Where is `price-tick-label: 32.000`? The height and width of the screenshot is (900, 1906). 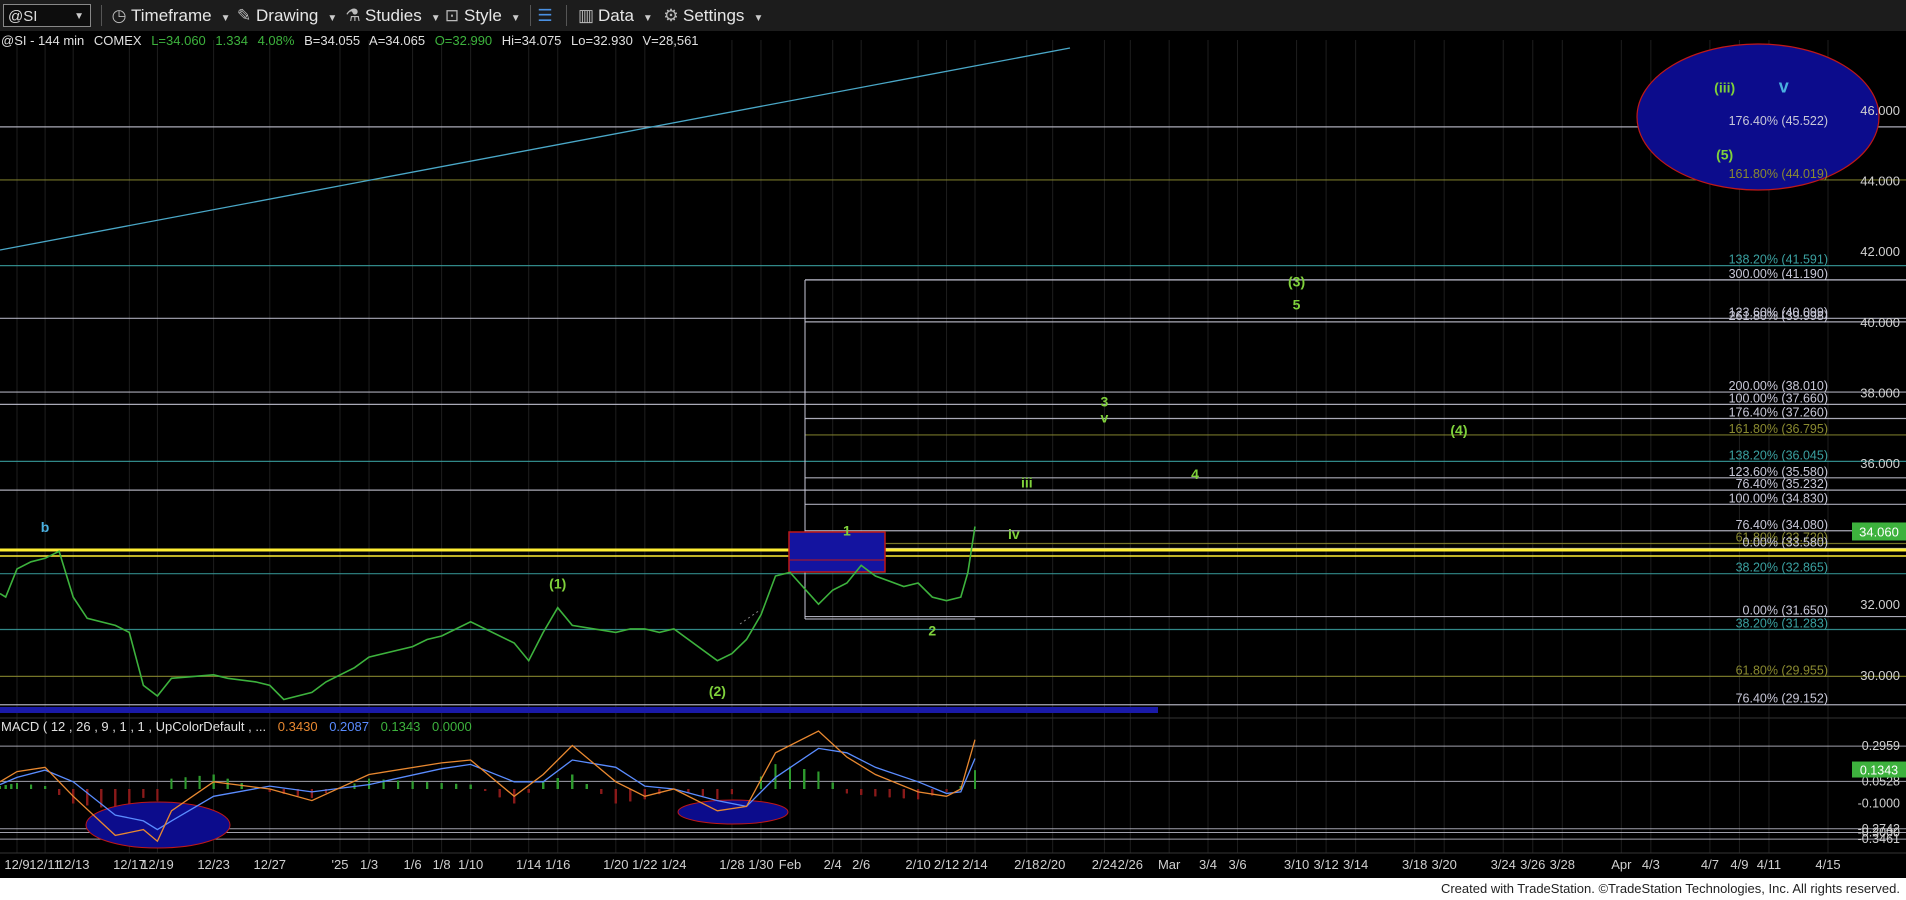 price-tick-label: 32.000 is located at coordinates (1880, 604).